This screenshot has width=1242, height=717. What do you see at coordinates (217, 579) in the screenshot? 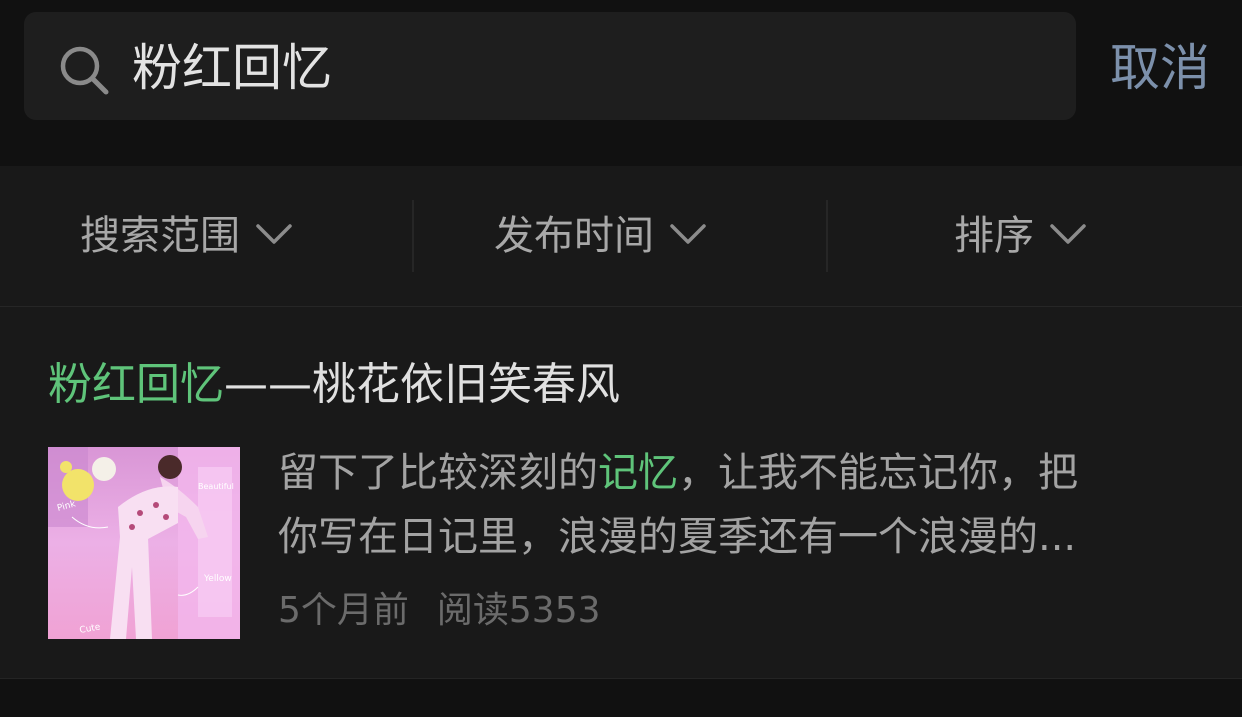
I see `svg-text: Yellow` at bounding box center [217, 579].